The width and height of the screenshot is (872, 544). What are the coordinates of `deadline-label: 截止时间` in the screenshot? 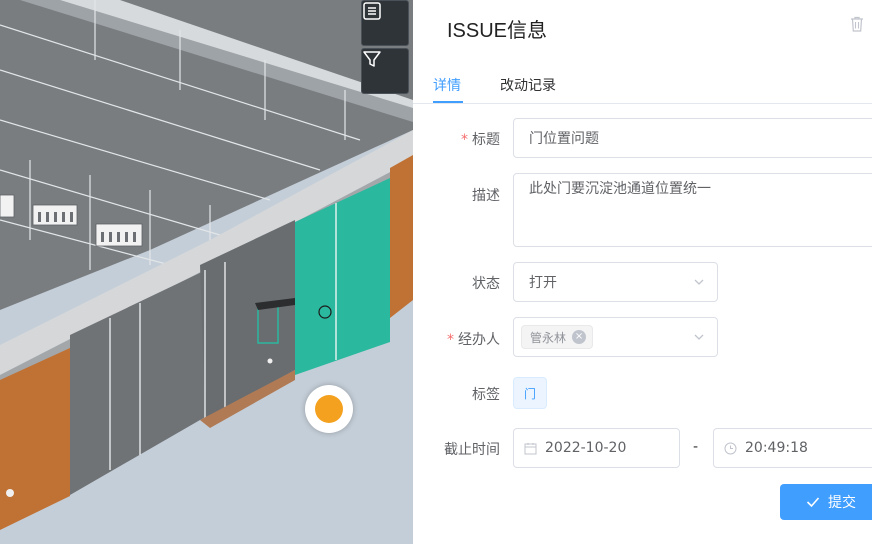 It's located at (472, 450).